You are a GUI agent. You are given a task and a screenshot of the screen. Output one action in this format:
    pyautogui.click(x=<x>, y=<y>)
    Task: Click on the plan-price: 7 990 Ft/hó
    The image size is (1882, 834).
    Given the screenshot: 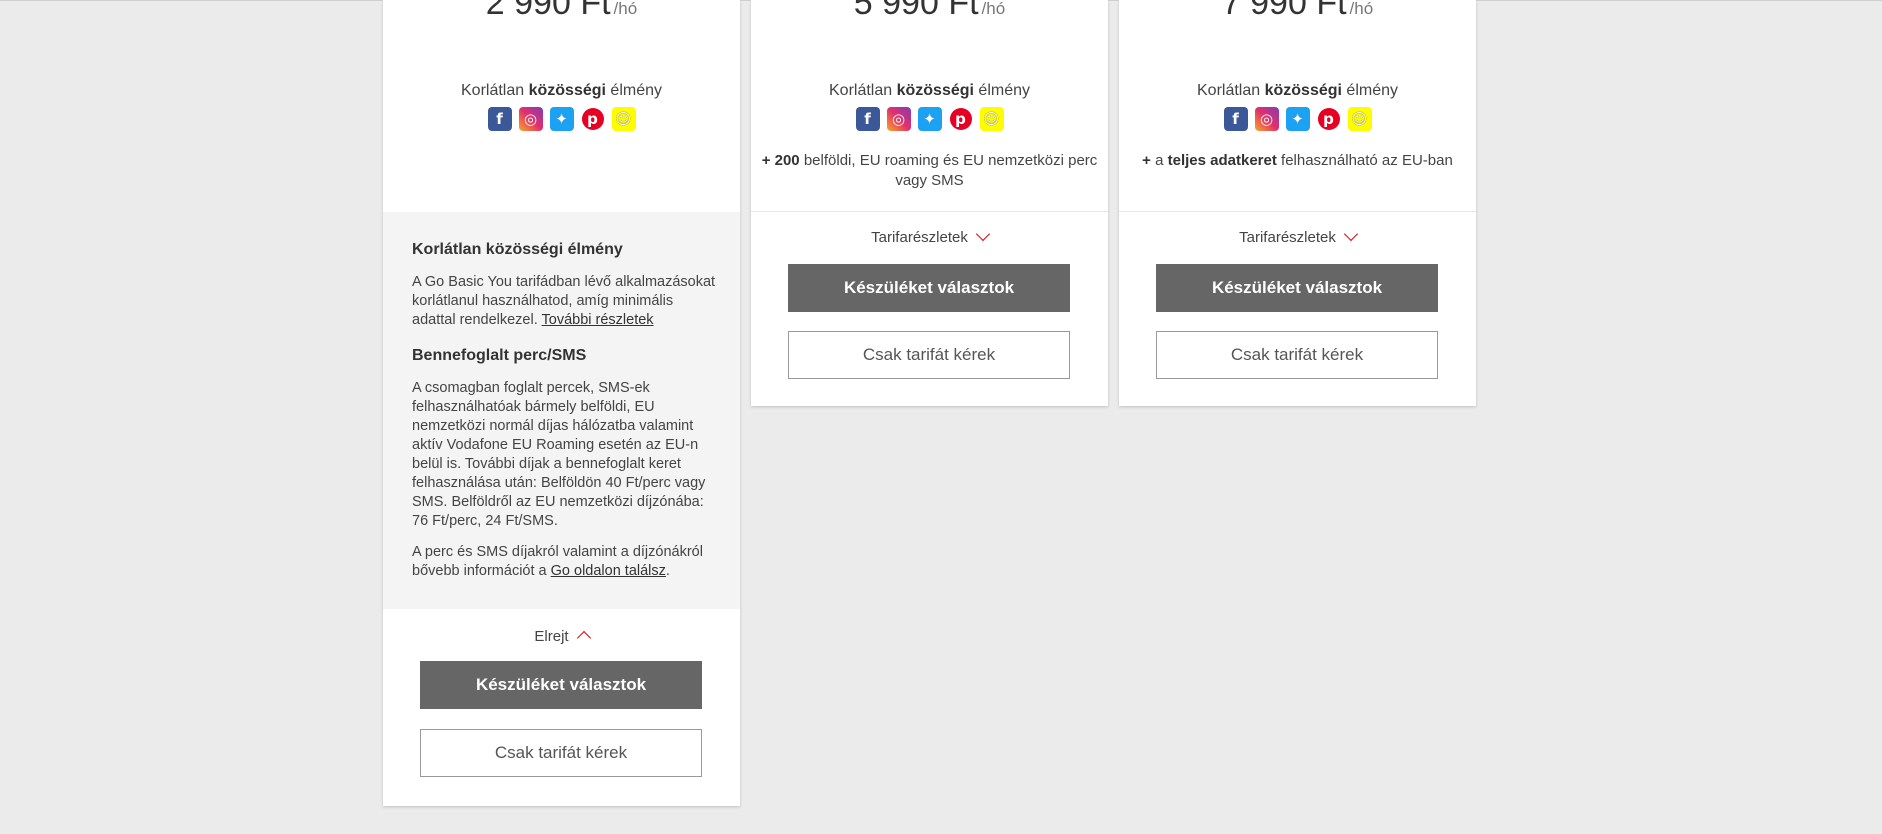 What is the action you would take?
    pyautogui.click(x=1297, y=11)
    